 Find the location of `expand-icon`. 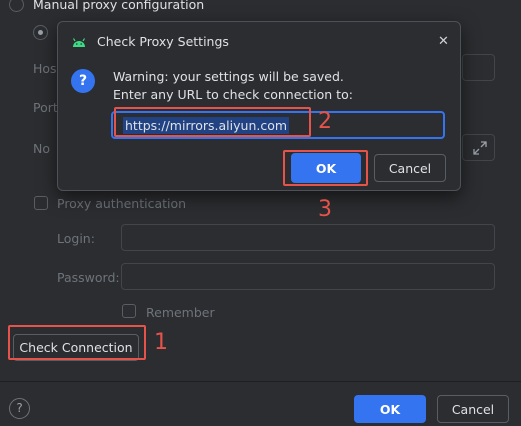

expand-icon is located at coordinates (480, 148).